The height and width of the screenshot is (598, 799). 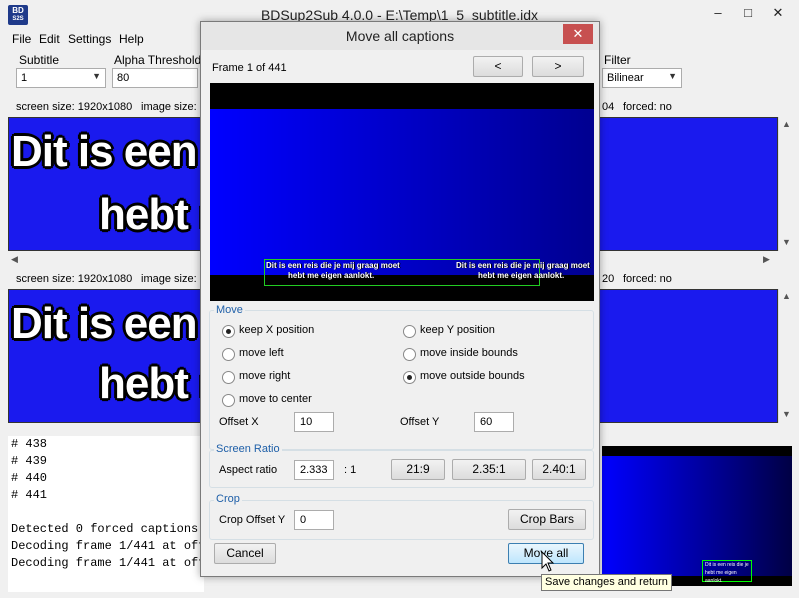 I want to click on menu-help: Help, so click(x=131, y=39).